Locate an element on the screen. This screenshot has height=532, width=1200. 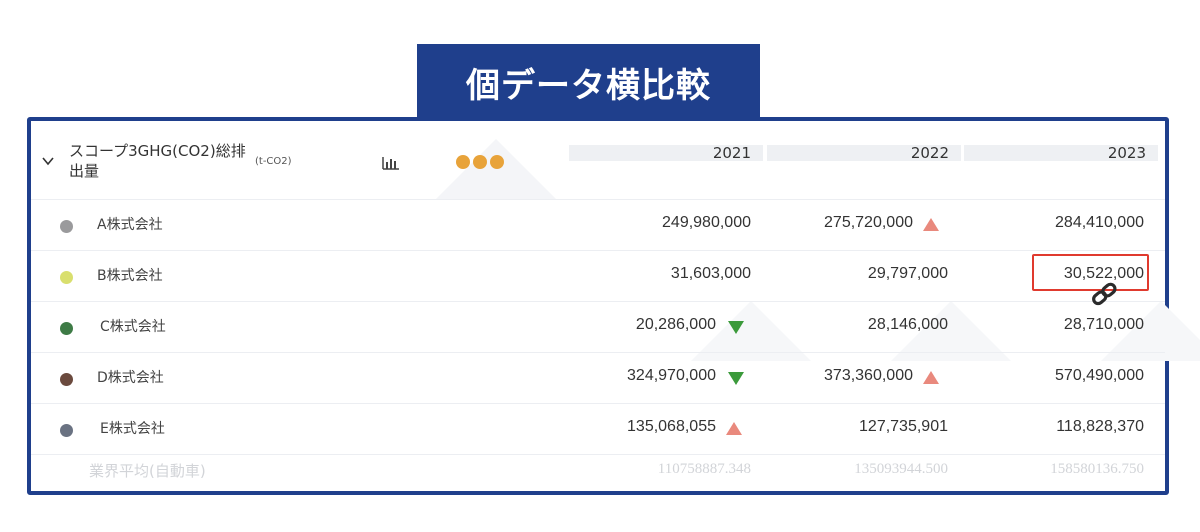
value-2021: 20,286,000 is located at coordinates (675, 324).